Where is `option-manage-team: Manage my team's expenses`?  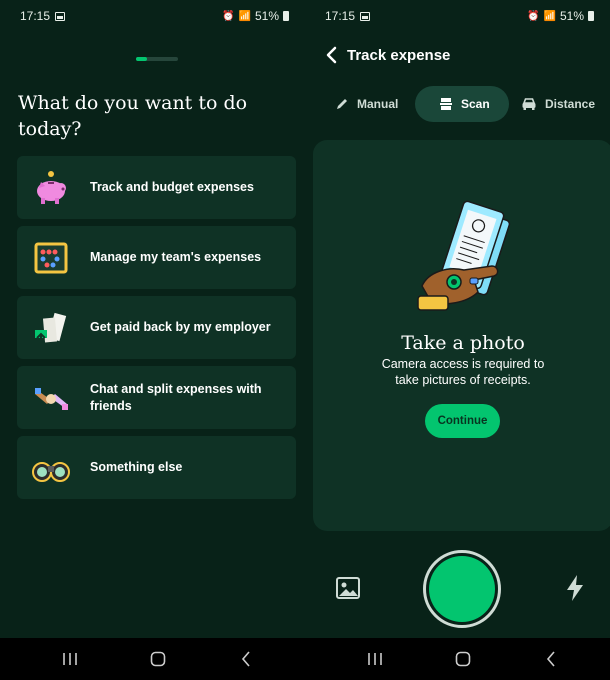 option-manage-team: Manage my team's expenses is located at coordinates (156, 257).